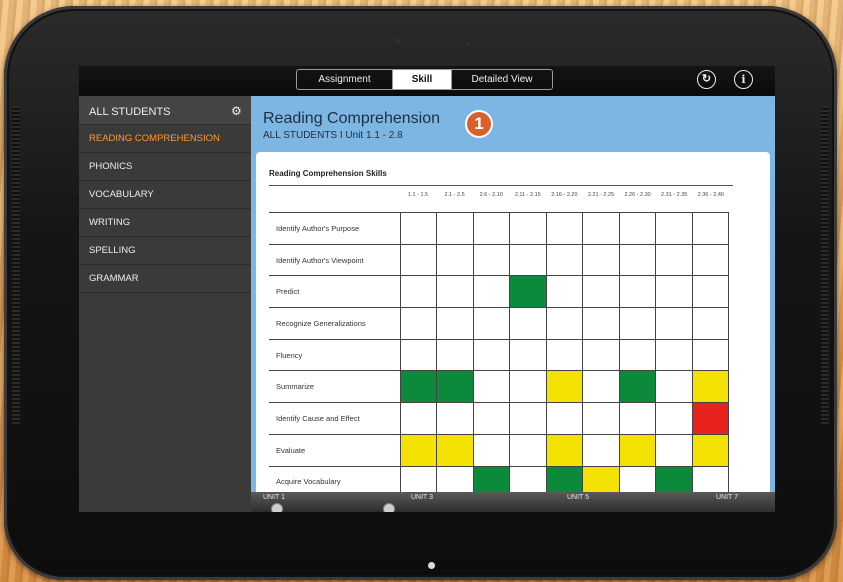 The image size is (843, 582). I want to click on sidebar-item-reading-comprehension: READING COMPREHENSION, so click(165, 139).